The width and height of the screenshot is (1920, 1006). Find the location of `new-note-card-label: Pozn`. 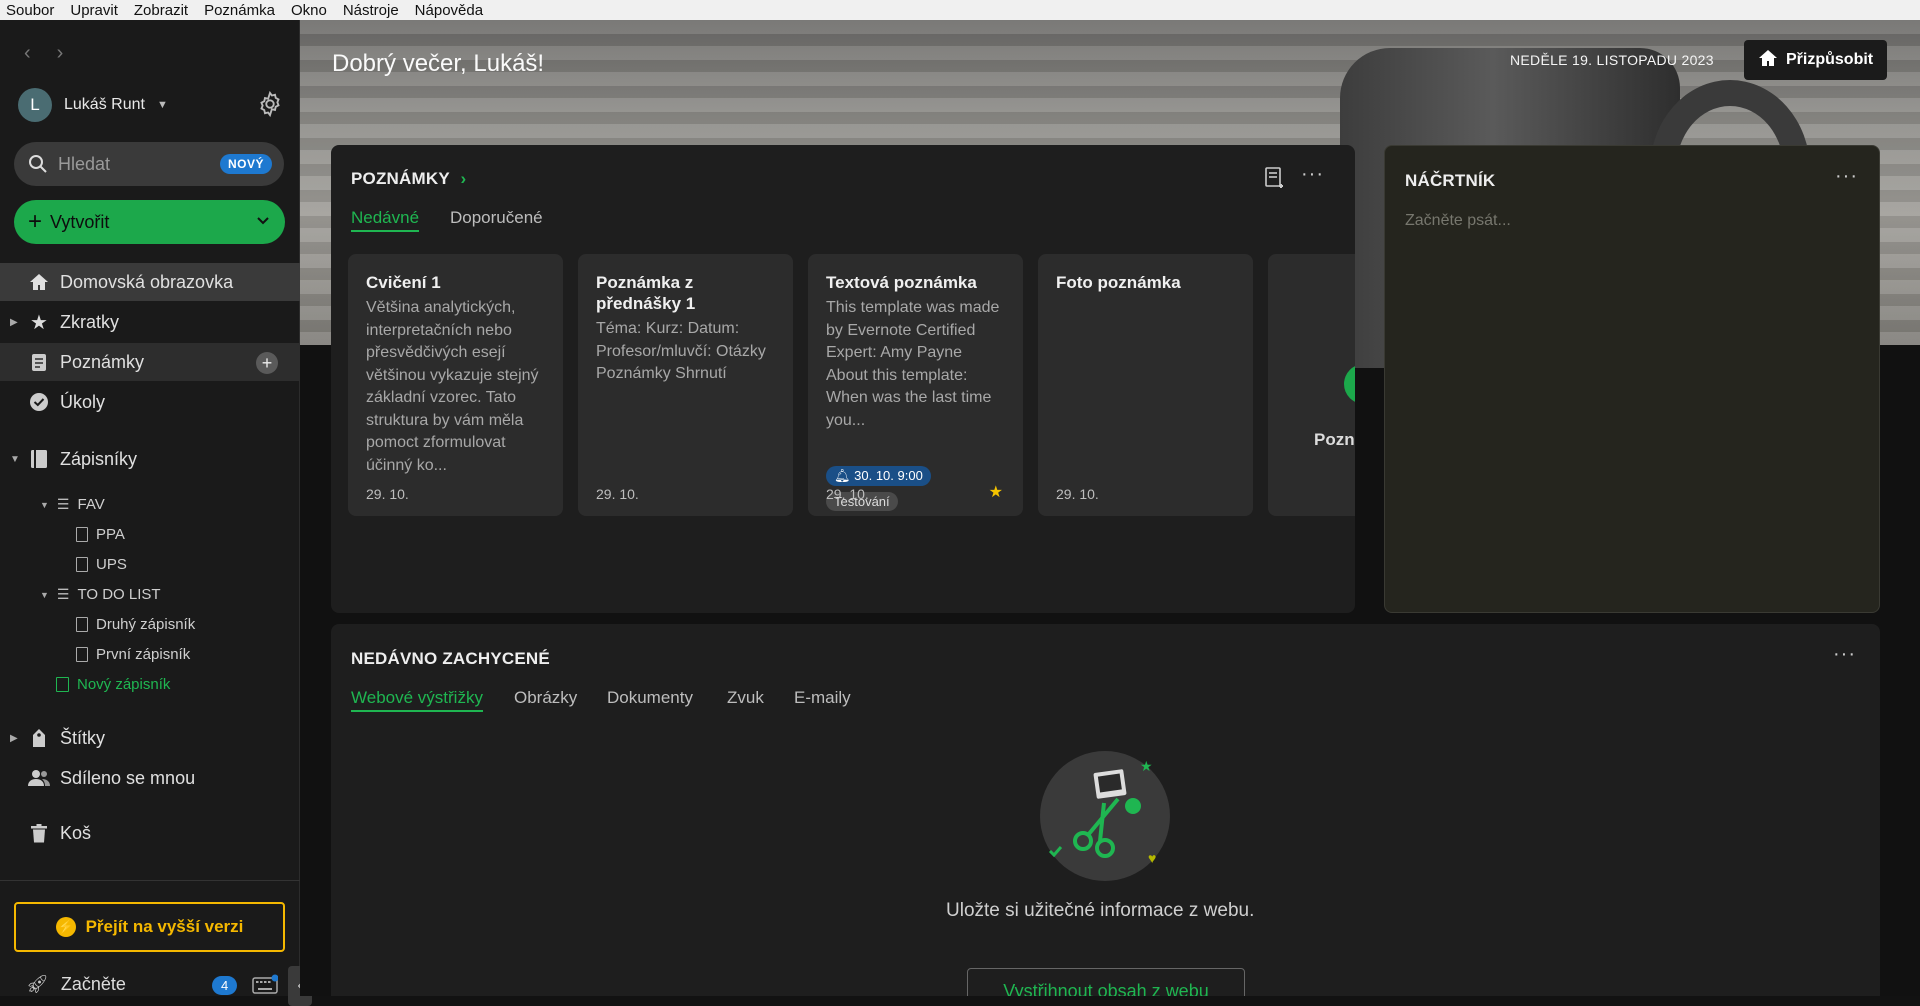

new-note-card-label: Pozn is located at coordinates (1334, 439).